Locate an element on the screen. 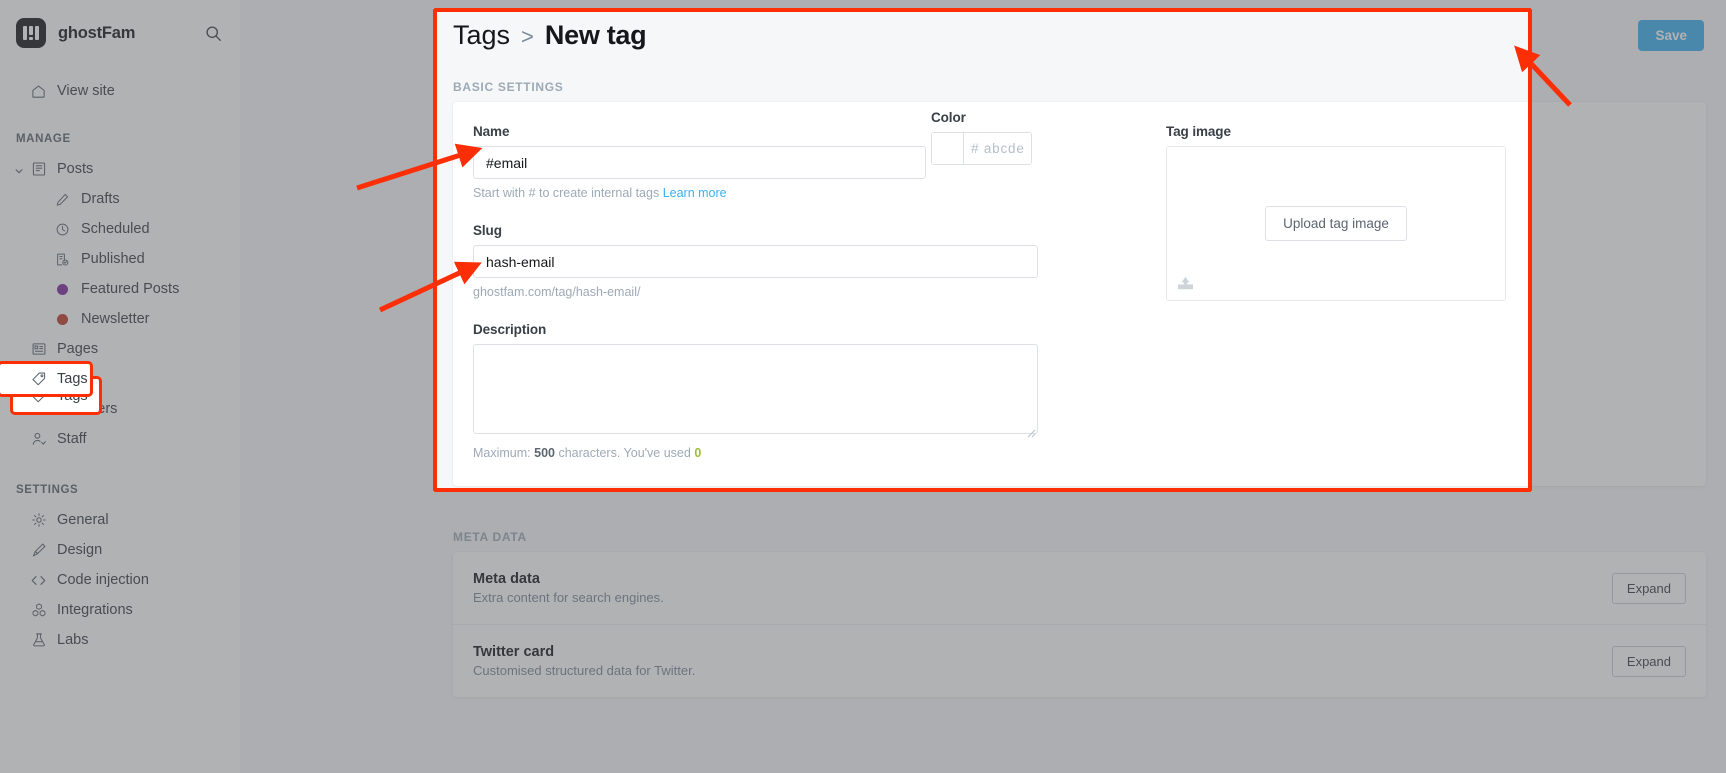 The height and width of the screenshot is (773, 1726). description-label: Description is located at coordinates (510, 329).